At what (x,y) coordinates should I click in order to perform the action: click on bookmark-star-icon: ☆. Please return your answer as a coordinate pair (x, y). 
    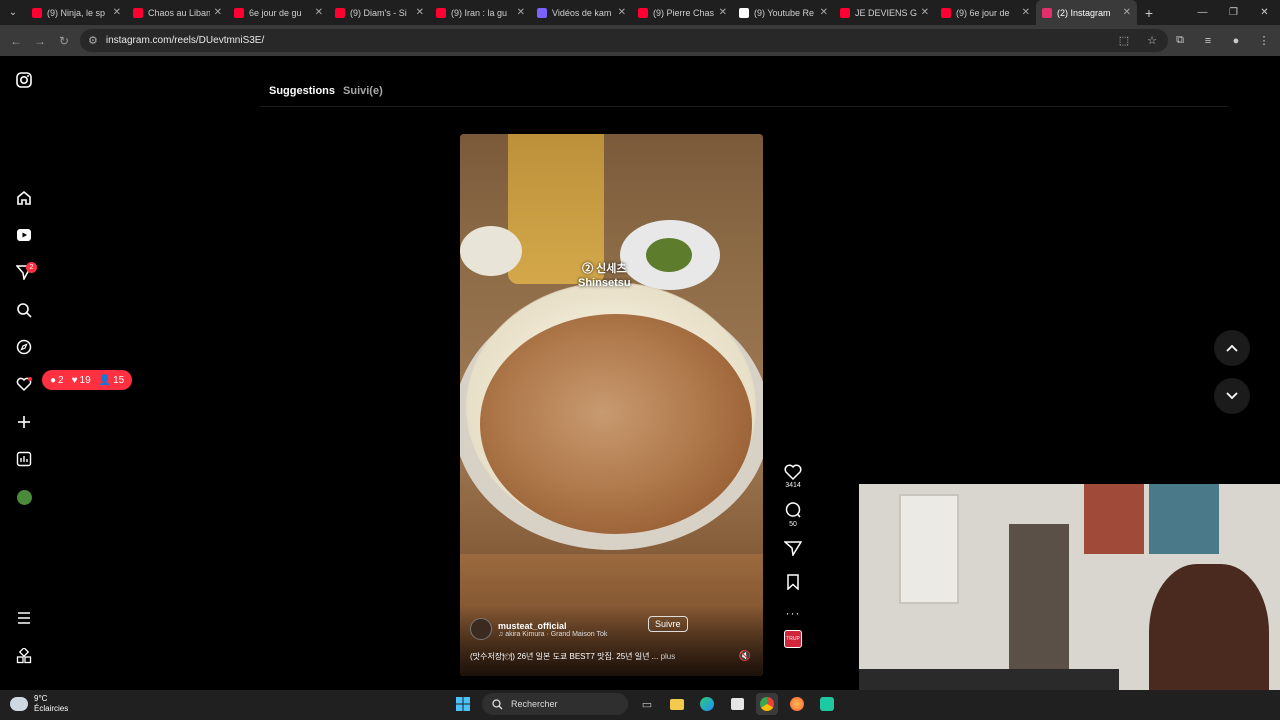
    Looking at the image, I should click on (1152, 40).